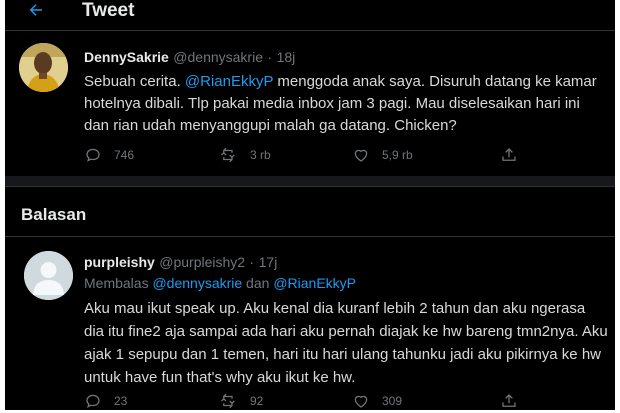 The image size is (620, 413). Describe the element at coordinates (202, 262) in the screenshot. I see `reply-handle: @purpleishy2` at that location.